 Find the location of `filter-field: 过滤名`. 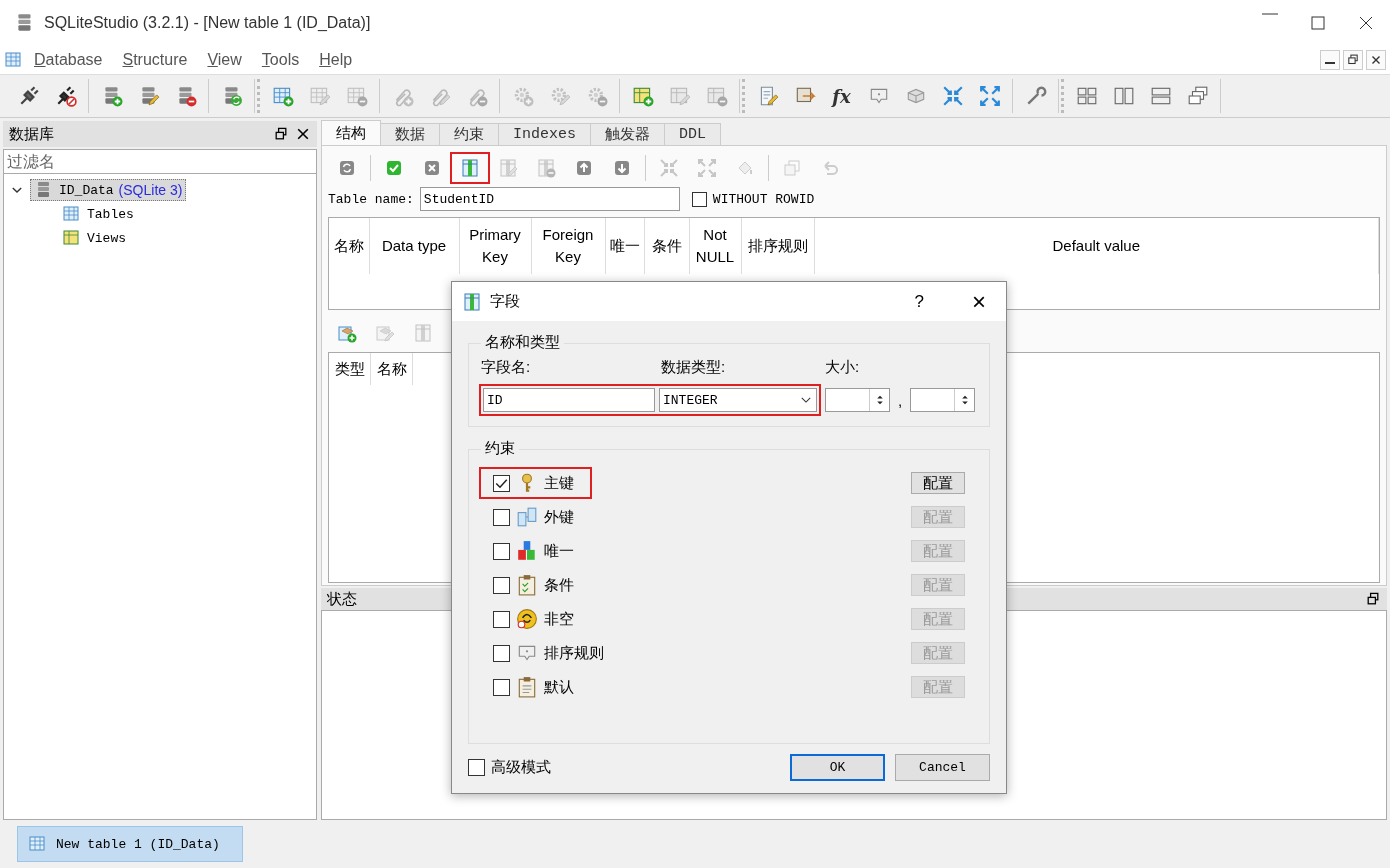

filter-field: 过滤名 is located at coordinates (160, 161).